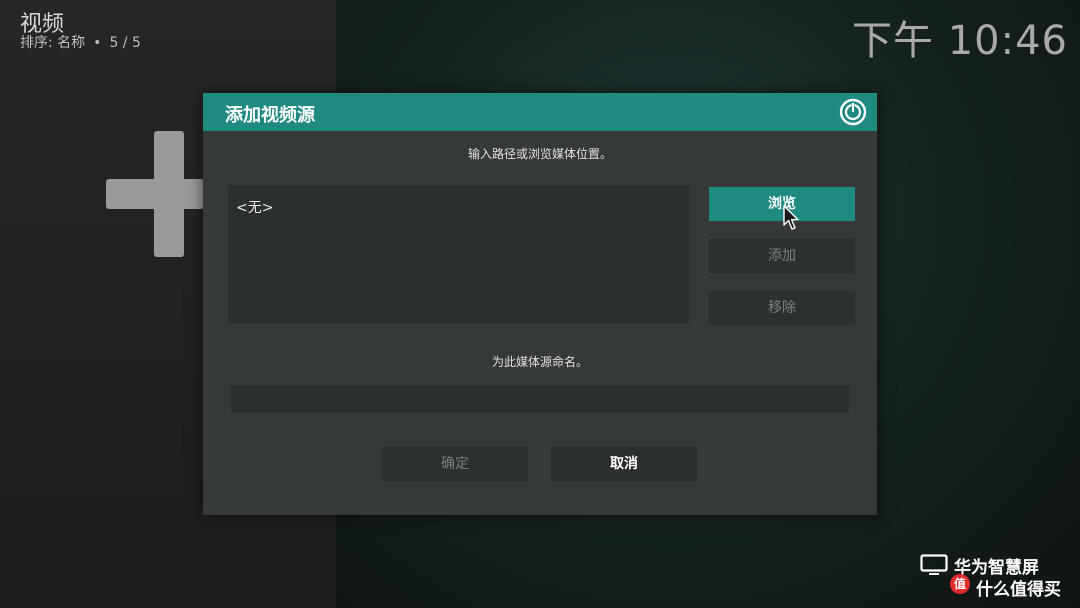 The height and width of the screenshot is (608, 1080). Describe the element at coordinates (458, 254) in the screenshot. I see `source-path-list: <无>` at that location.